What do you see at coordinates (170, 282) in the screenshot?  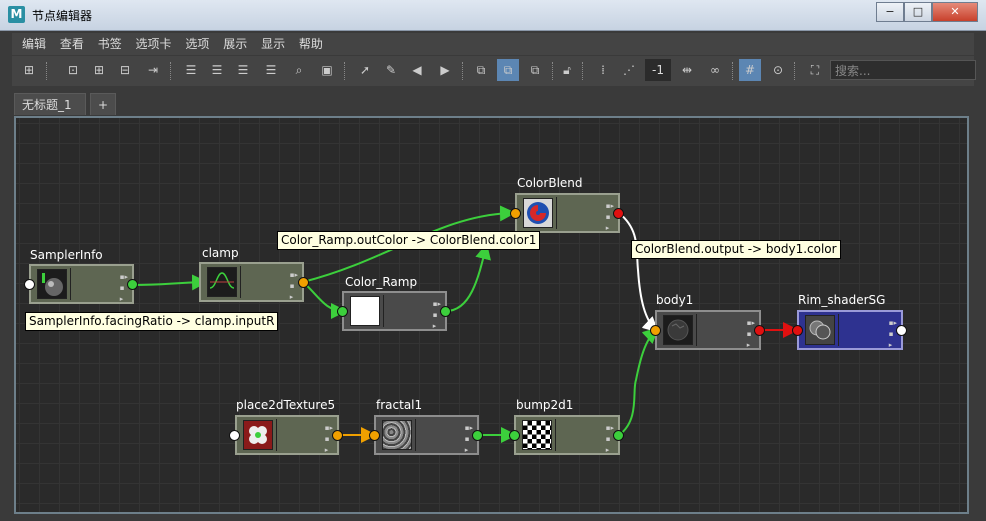 I see `wire-samplerinfo-clamp` at bounding box center [170, 282].